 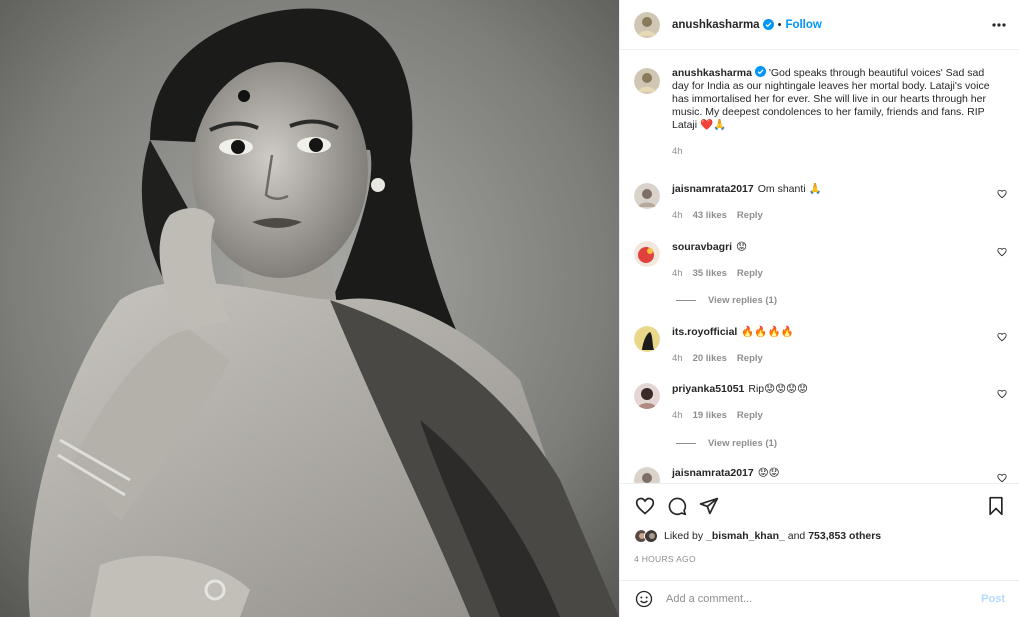 What do you see at coordinates (710, 273) in the screenshot?
I see `comment-likes: 35 likes` at bounding box center [710, 273].